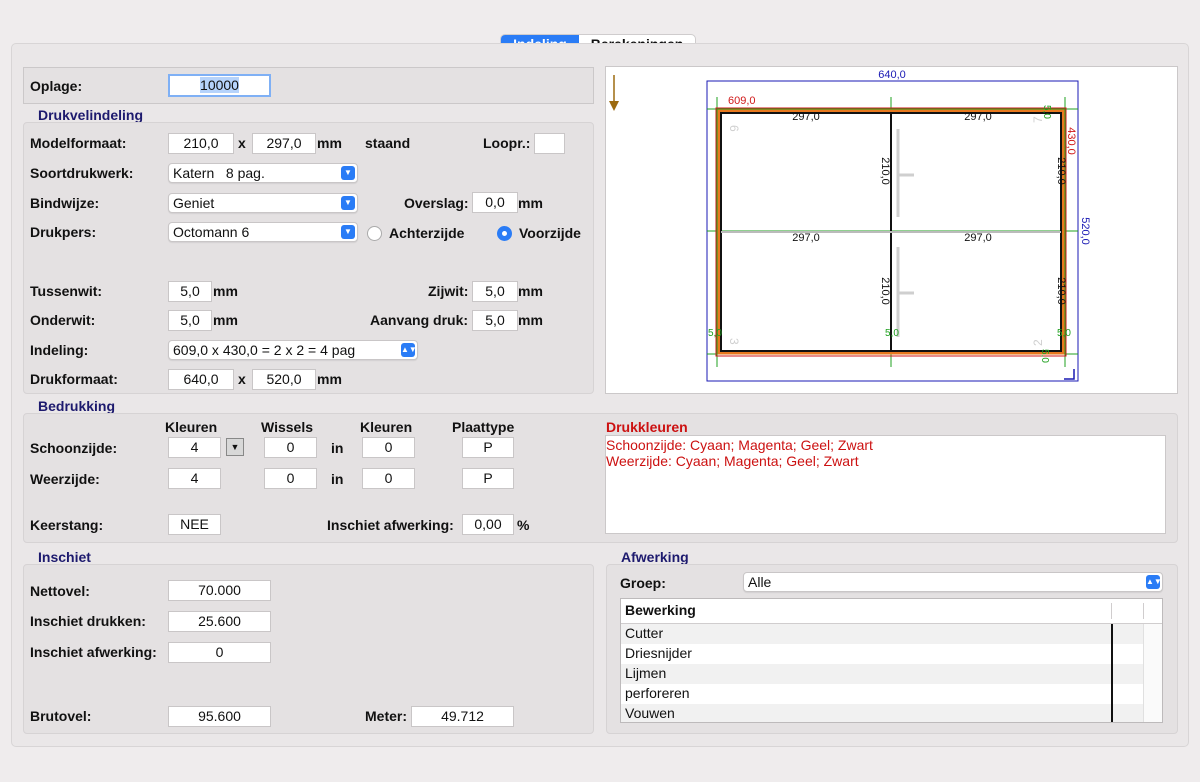 This screenshot has height=782, width=1200. Describe the element at coordinates (488, 447) in the screenshot. I see `schoonzijde-plaattype-input: P` at that location.